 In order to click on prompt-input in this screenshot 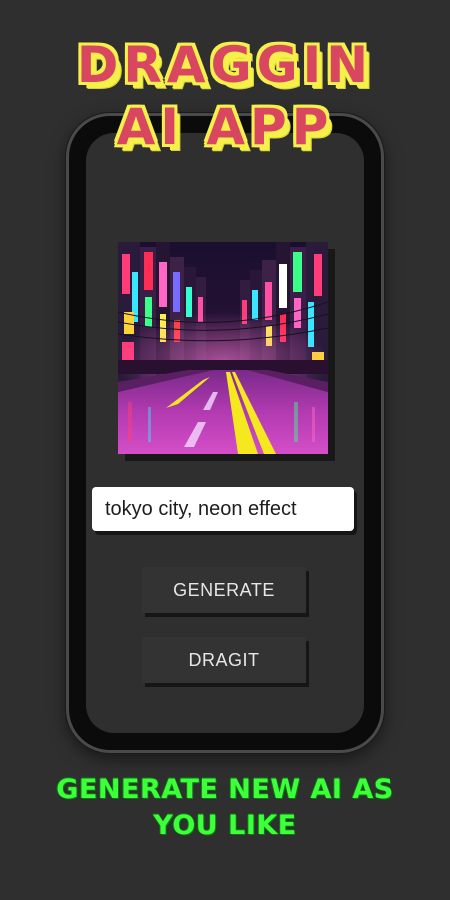, I will do `click(223, 509)`.